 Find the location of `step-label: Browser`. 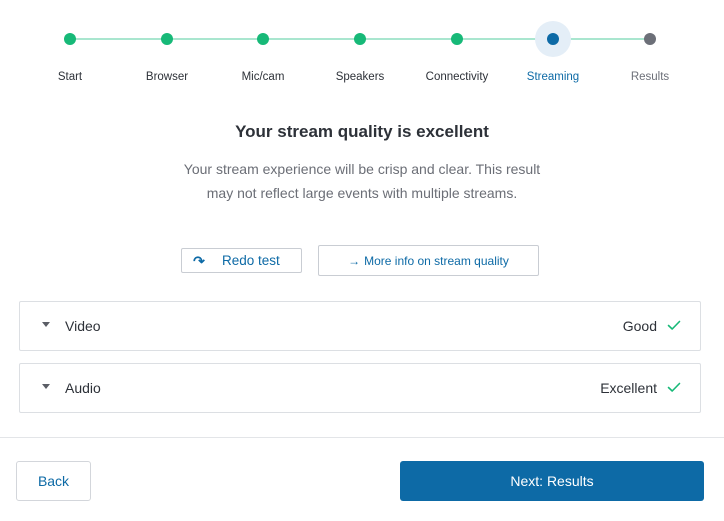

step-label: Browser is located at coordinates (167, 77).